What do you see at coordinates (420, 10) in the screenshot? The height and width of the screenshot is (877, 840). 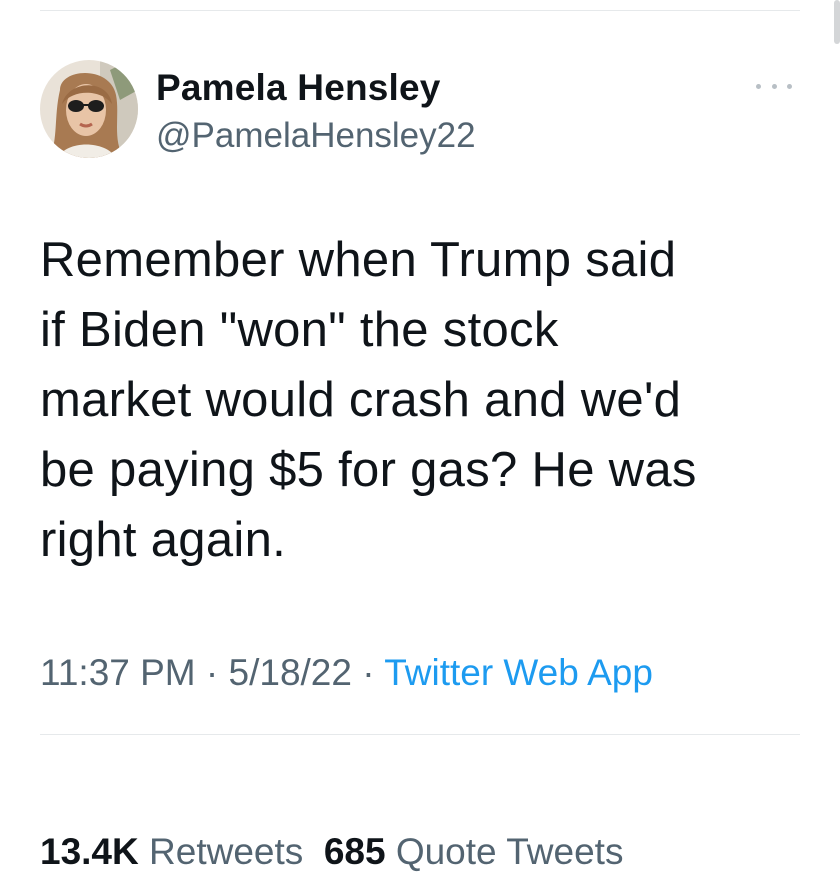 I see `top-divider` at bounding box center [420, 10].